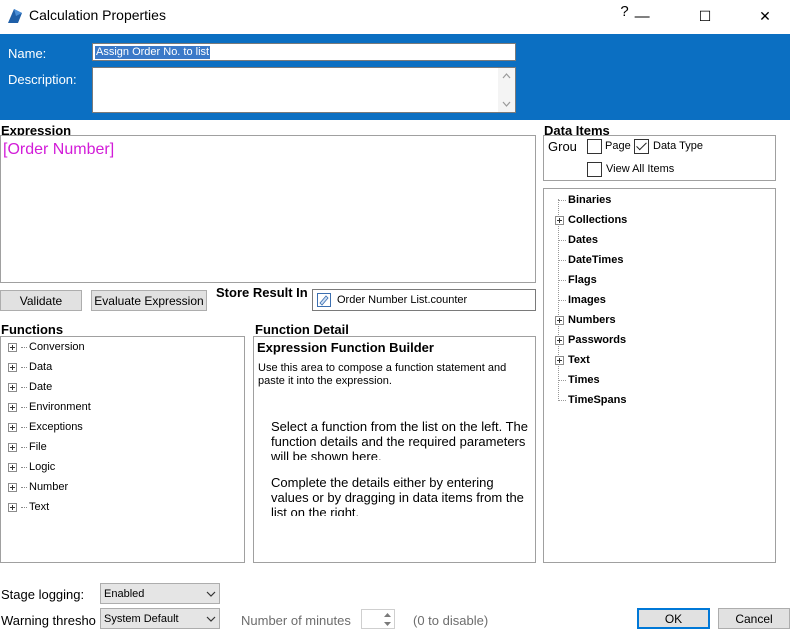 This screenshot has height=632, width=790. I want to click on data-type-label: TimeSpans, so click(597, 400).